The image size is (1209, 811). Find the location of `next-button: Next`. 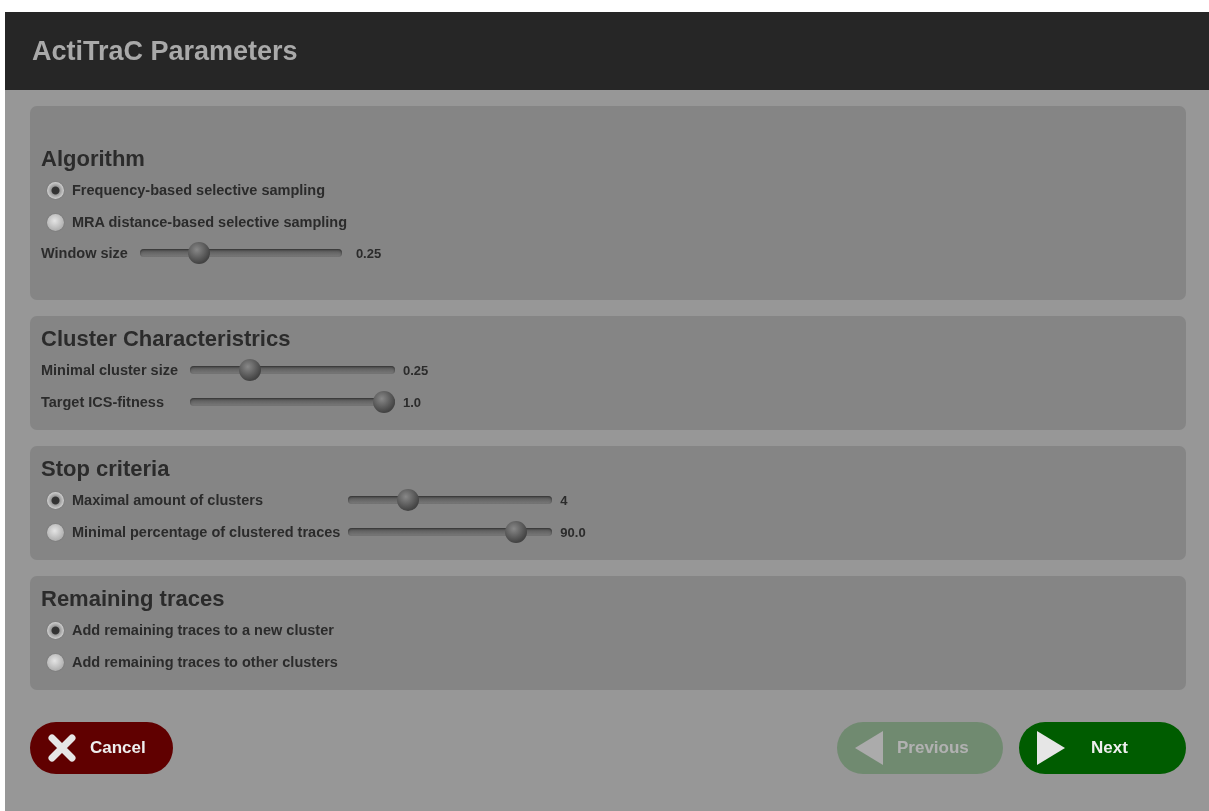

next-button: Next is located at coordinates (1102, 748).